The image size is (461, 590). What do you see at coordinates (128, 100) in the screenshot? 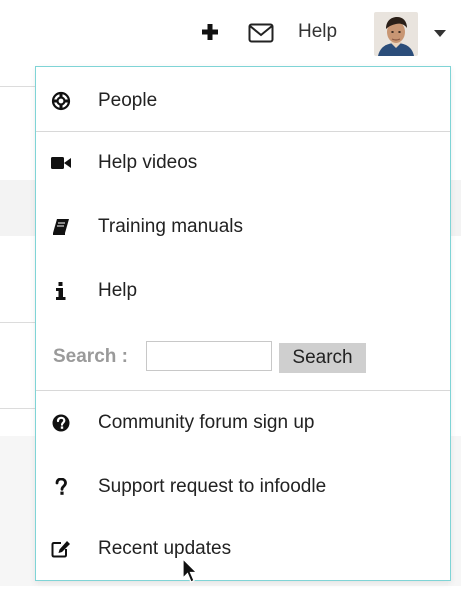
I see `menu-item-label: People` at bounding box center [128, 100].